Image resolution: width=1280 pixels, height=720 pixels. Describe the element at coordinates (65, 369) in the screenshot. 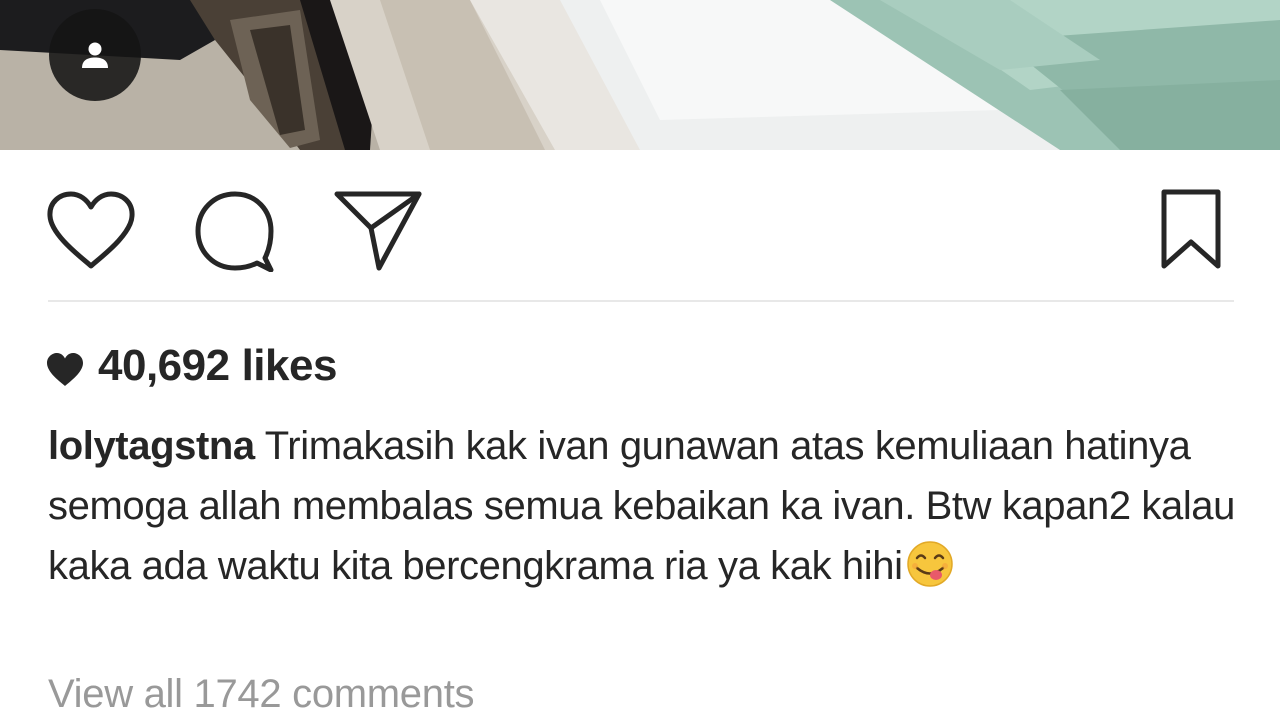

I see `heart-filled-icon` at that location.